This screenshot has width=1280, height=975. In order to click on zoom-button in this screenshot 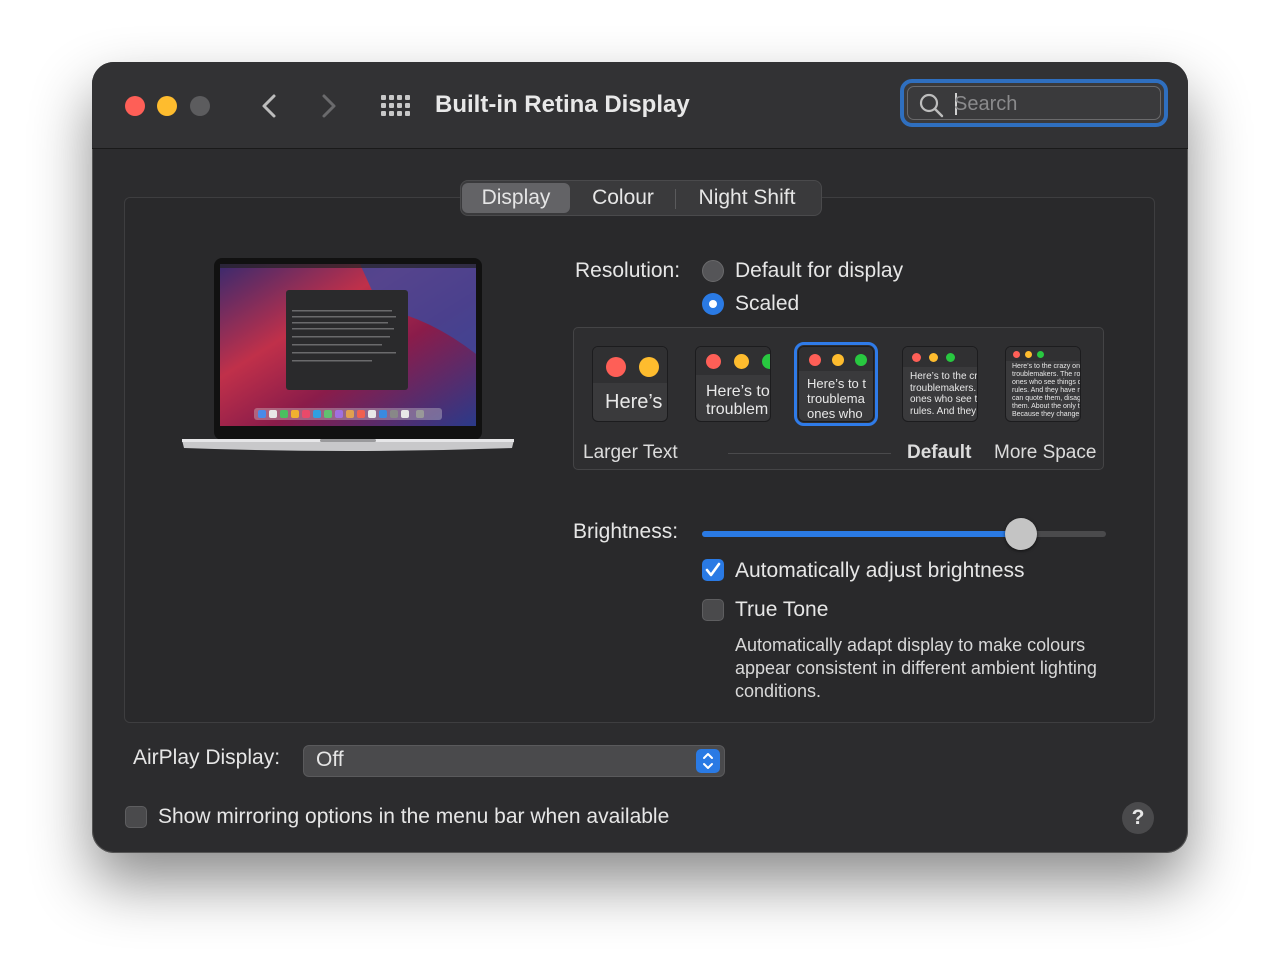, I will do `click(200, 106)`.